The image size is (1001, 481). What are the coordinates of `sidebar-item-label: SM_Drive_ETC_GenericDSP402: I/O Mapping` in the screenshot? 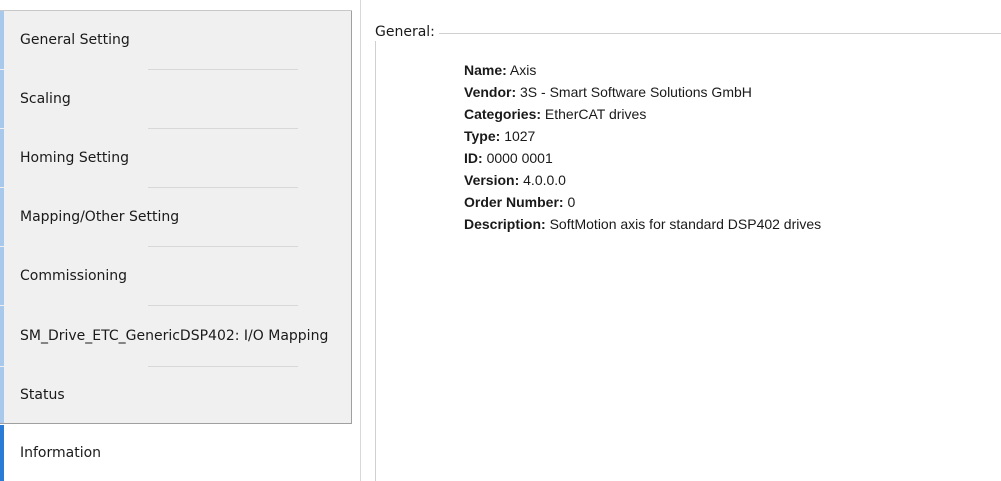 It's located at (174, 336).